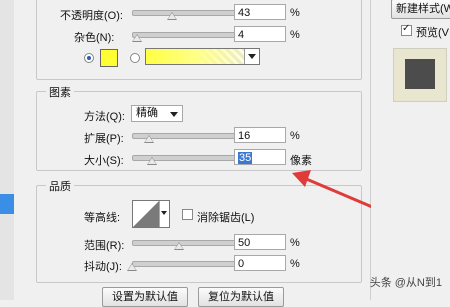 Image resolution: width=450 pixels, height=307 pixels. Describe the element at coordinates (295, 35) in the screenshot. I see `noise-unit: %` at that location.